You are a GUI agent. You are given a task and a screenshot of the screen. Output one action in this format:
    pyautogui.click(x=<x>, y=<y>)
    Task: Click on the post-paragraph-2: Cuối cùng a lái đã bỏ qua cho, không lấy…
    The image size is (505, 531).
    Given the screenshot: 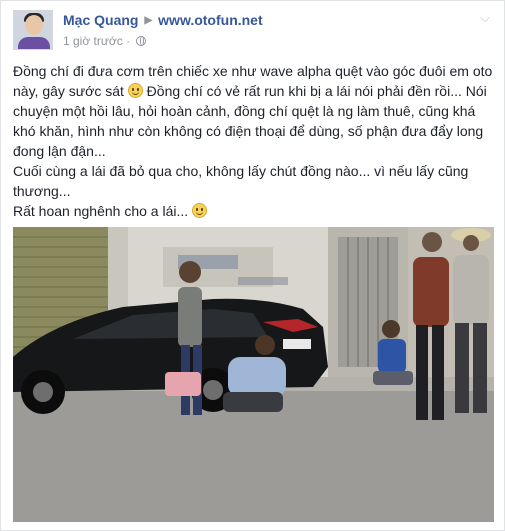 What is the action you would take?
    pyautogui.click(x=255, y=181)
    